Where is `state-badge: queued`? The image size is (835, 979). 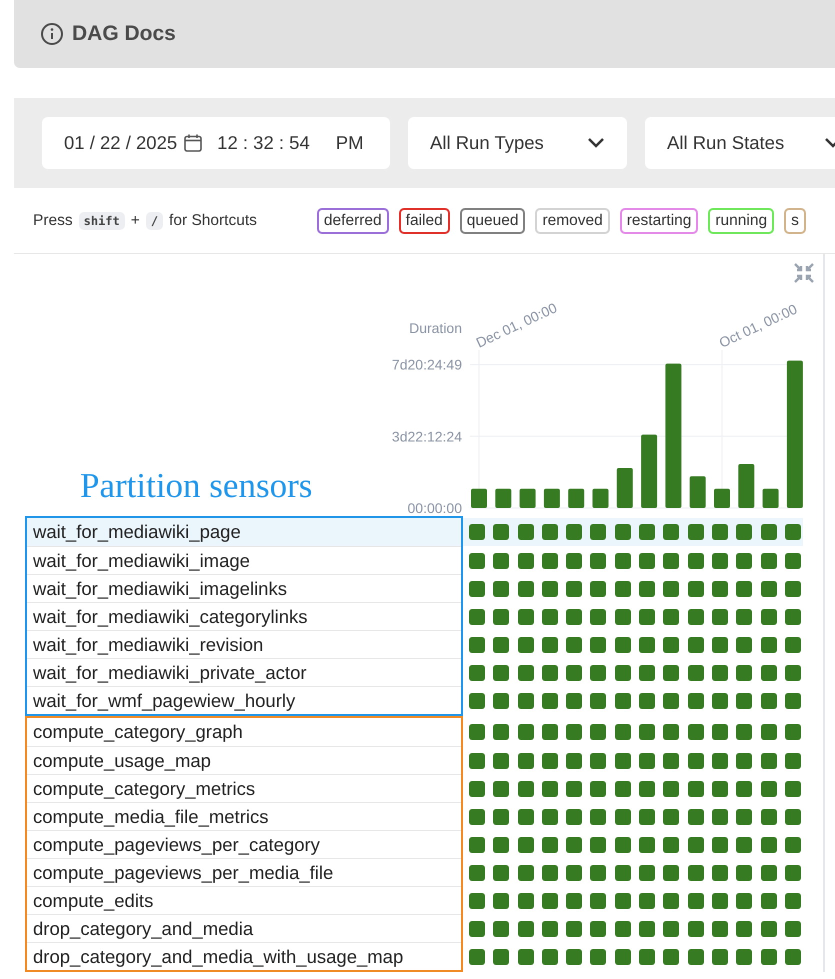
state-badge: queued is located at coordinates (493, 221).